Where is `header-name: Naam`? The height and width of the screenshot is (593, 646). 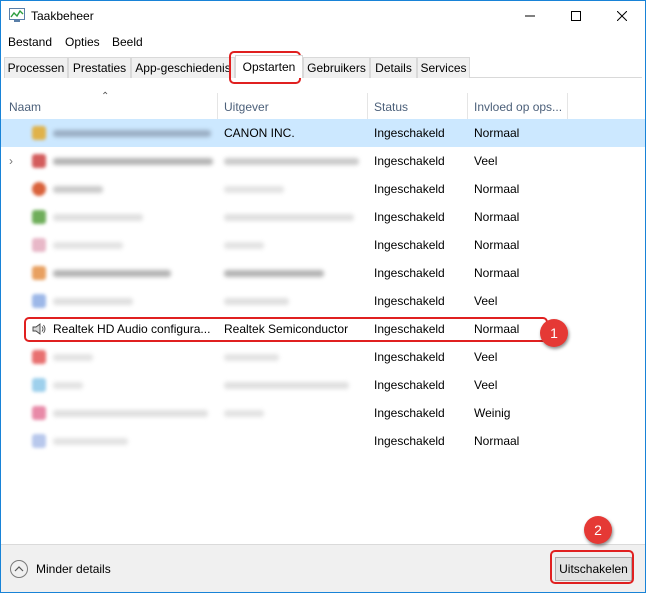 header-name: Naam is located at coordinates (25, 107).